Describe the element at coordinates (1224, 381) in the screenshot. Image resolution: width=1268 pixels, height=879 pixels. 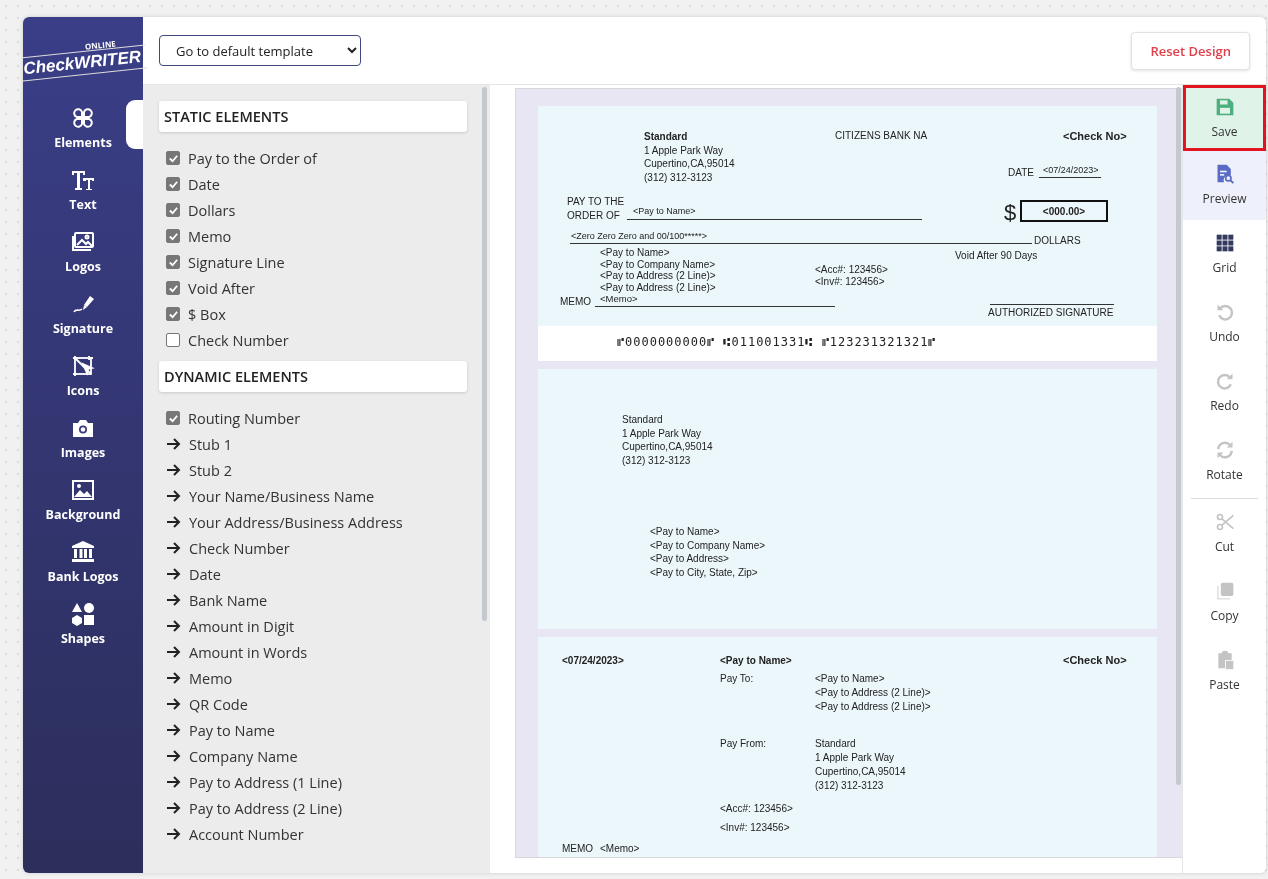
I see `redo-icon` at that location.